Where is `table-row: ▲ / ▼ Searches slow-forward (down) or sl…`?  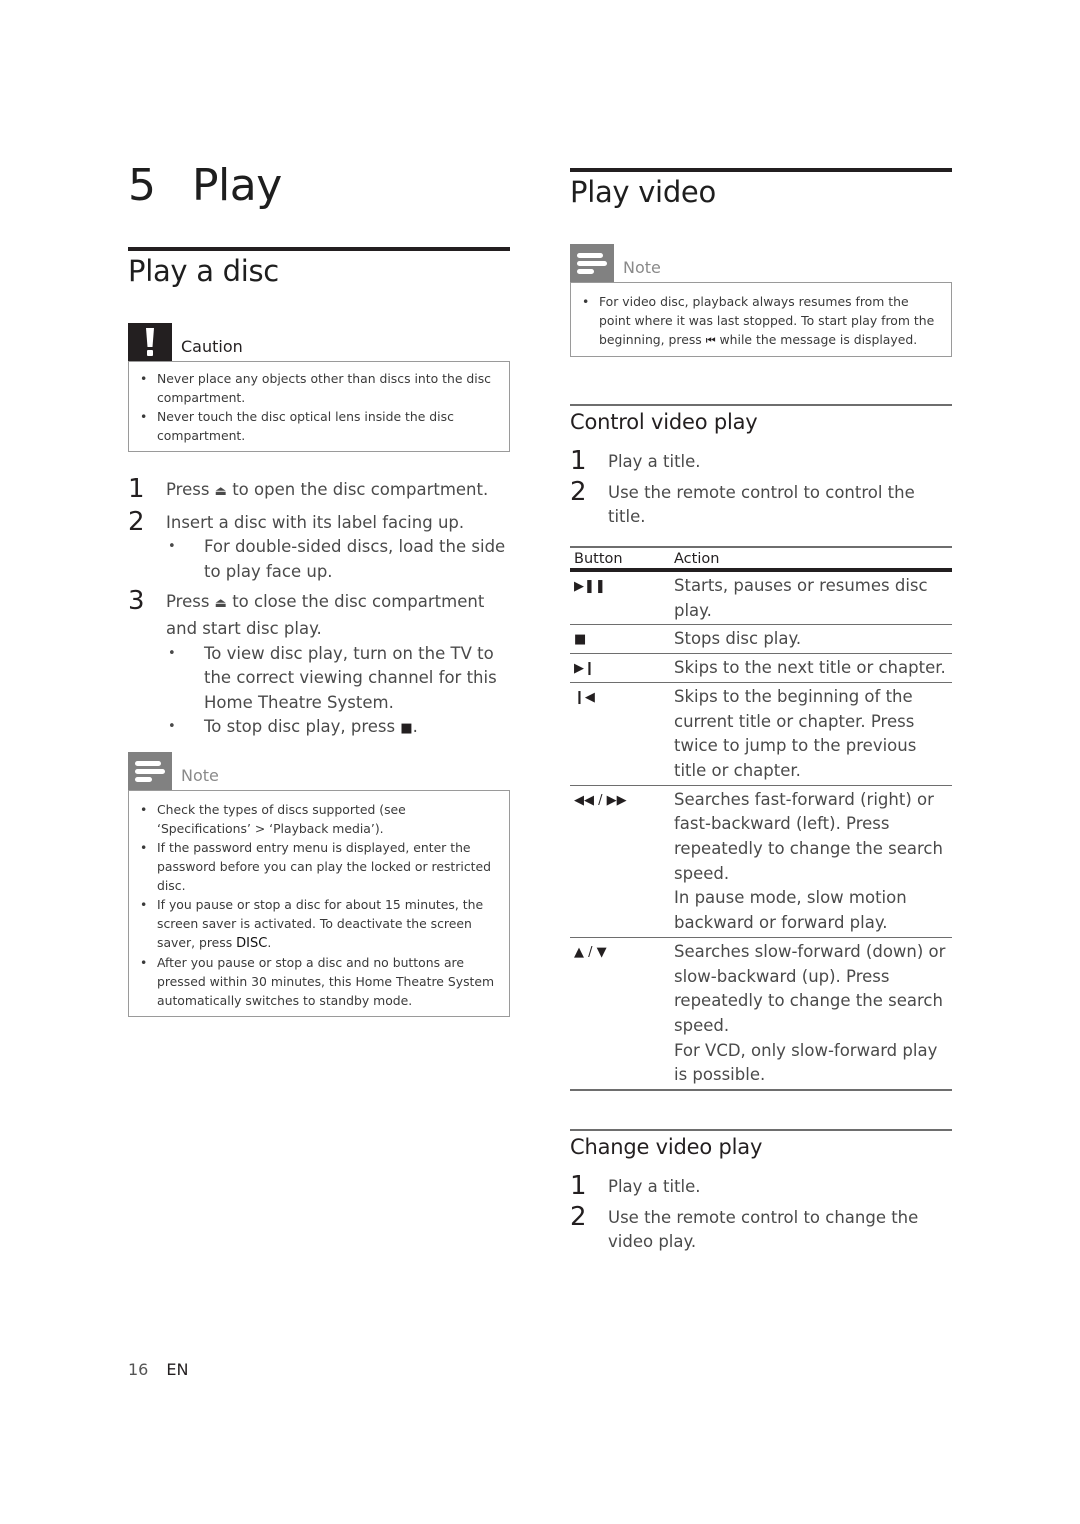 table-row: ▲ / ▼ Searches slow-forward (down) or sl… is located at coordinates (761, 1014).